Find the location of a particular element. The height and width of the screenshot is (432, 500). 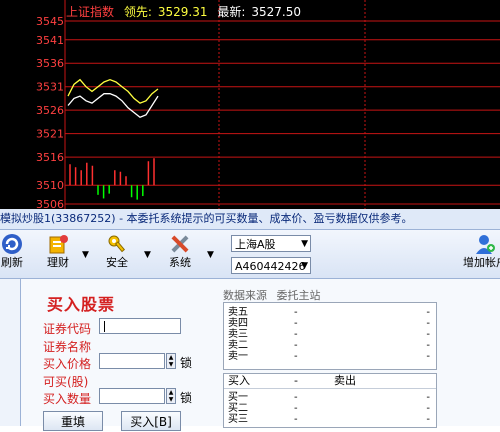

refresh-button: 刷新 is located at coordinates (16, 254).